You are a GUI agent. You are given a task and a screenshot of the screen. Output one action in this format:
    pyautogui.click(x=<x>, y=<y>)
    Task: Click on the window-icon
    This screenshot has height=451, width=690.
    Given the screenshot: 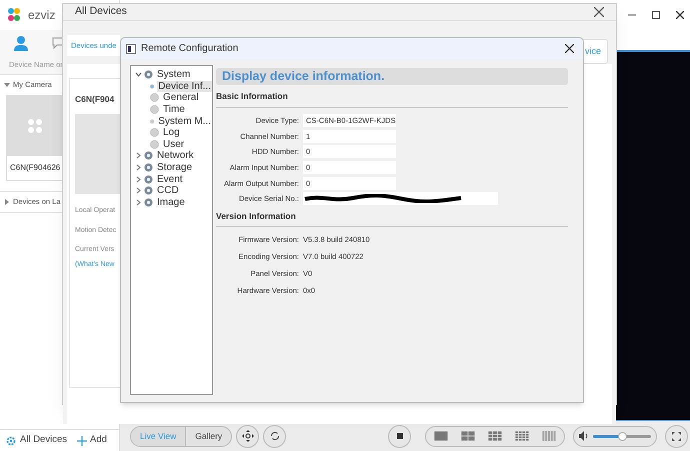 What is the action you would take?
    pyautogui.click(x=131, y=49)
    